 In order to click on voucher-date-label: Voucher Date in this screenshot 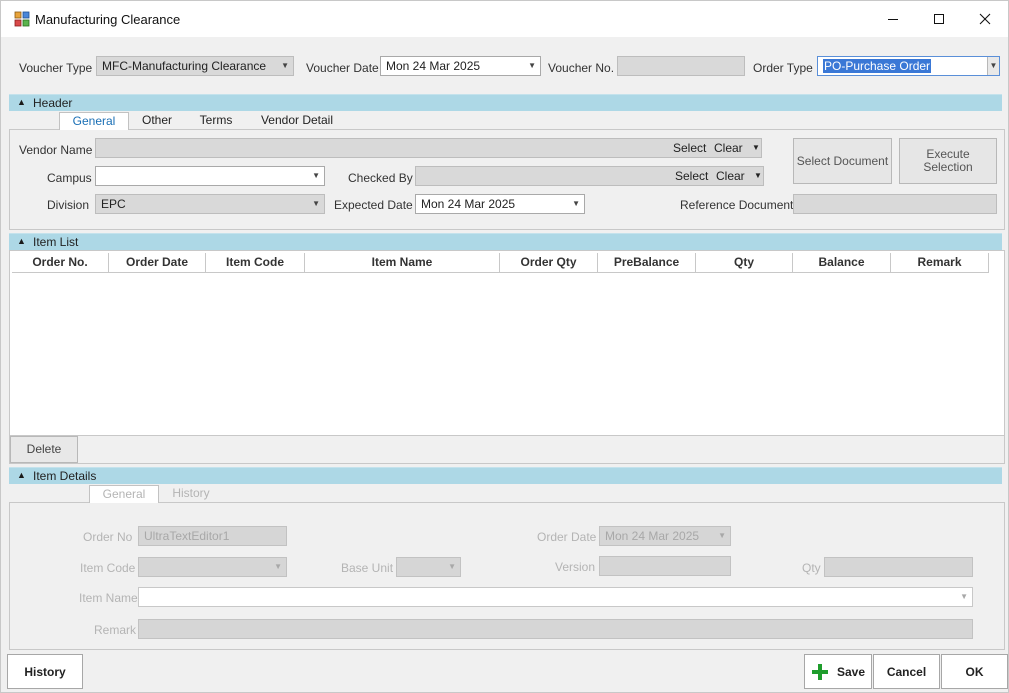, I will do `click(342, 68)`.